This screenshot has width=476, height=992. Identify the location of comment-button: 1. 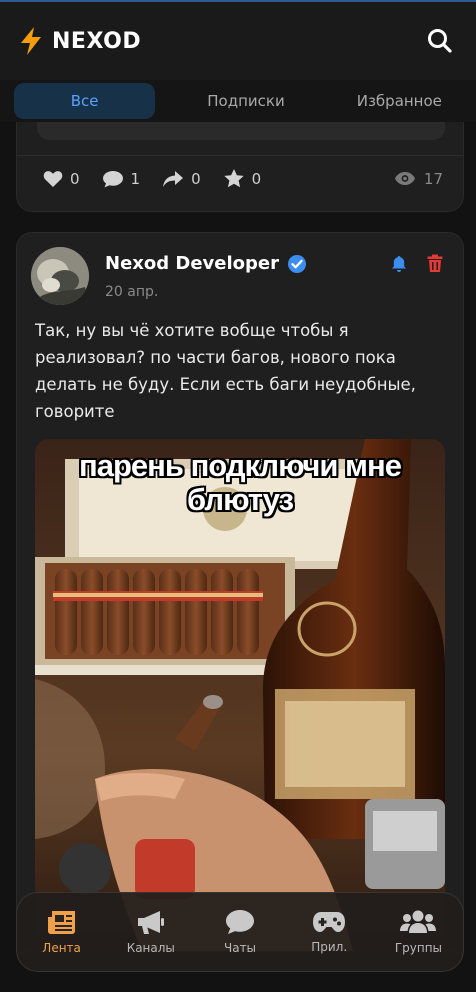
(121, 178).